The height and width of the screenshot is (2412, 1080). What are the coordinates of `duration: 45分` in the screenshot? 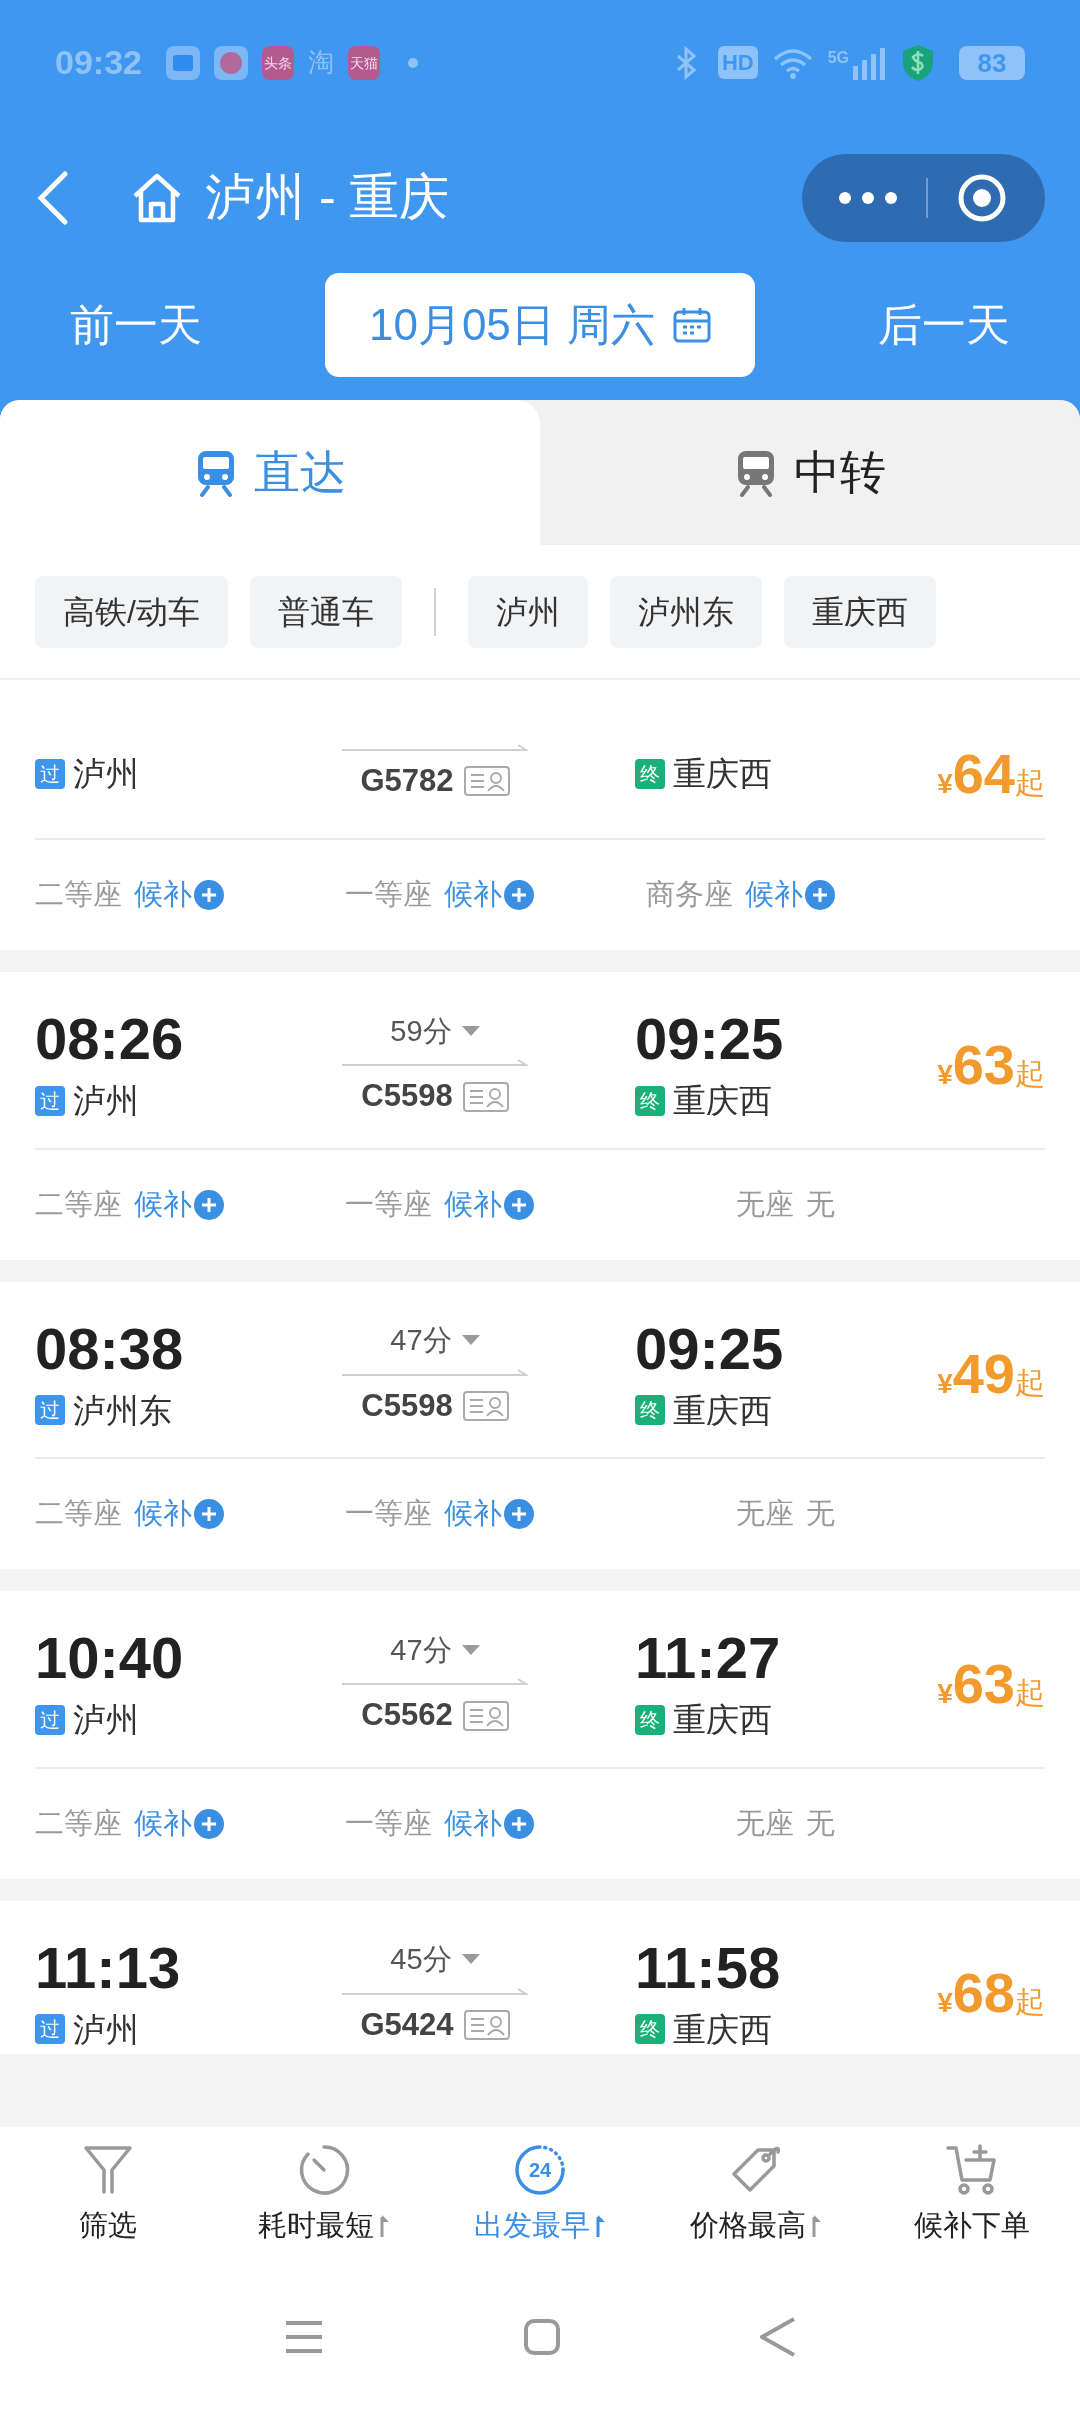 It's located at (421, 1960).